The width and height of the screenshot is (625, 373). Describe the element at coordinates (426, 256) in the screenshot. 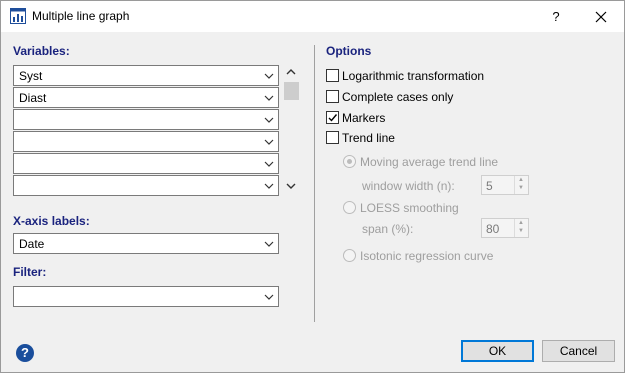

I see `isotonic-label: Isotonic regression curve` at that location.